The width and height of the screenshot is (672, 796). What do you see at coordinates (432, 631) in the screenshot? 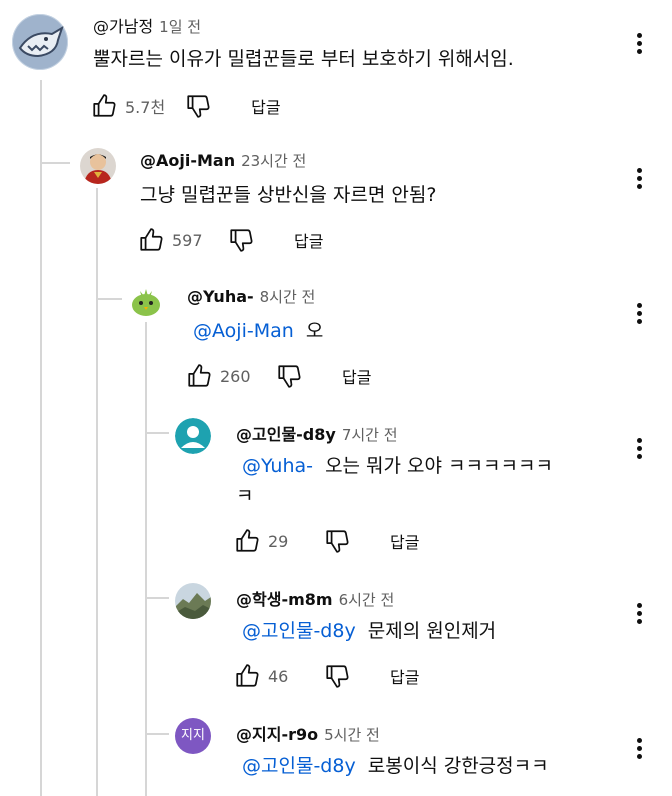
I see `comment-text-content: 문제의 원인제거` at bounding box center [432, 631].